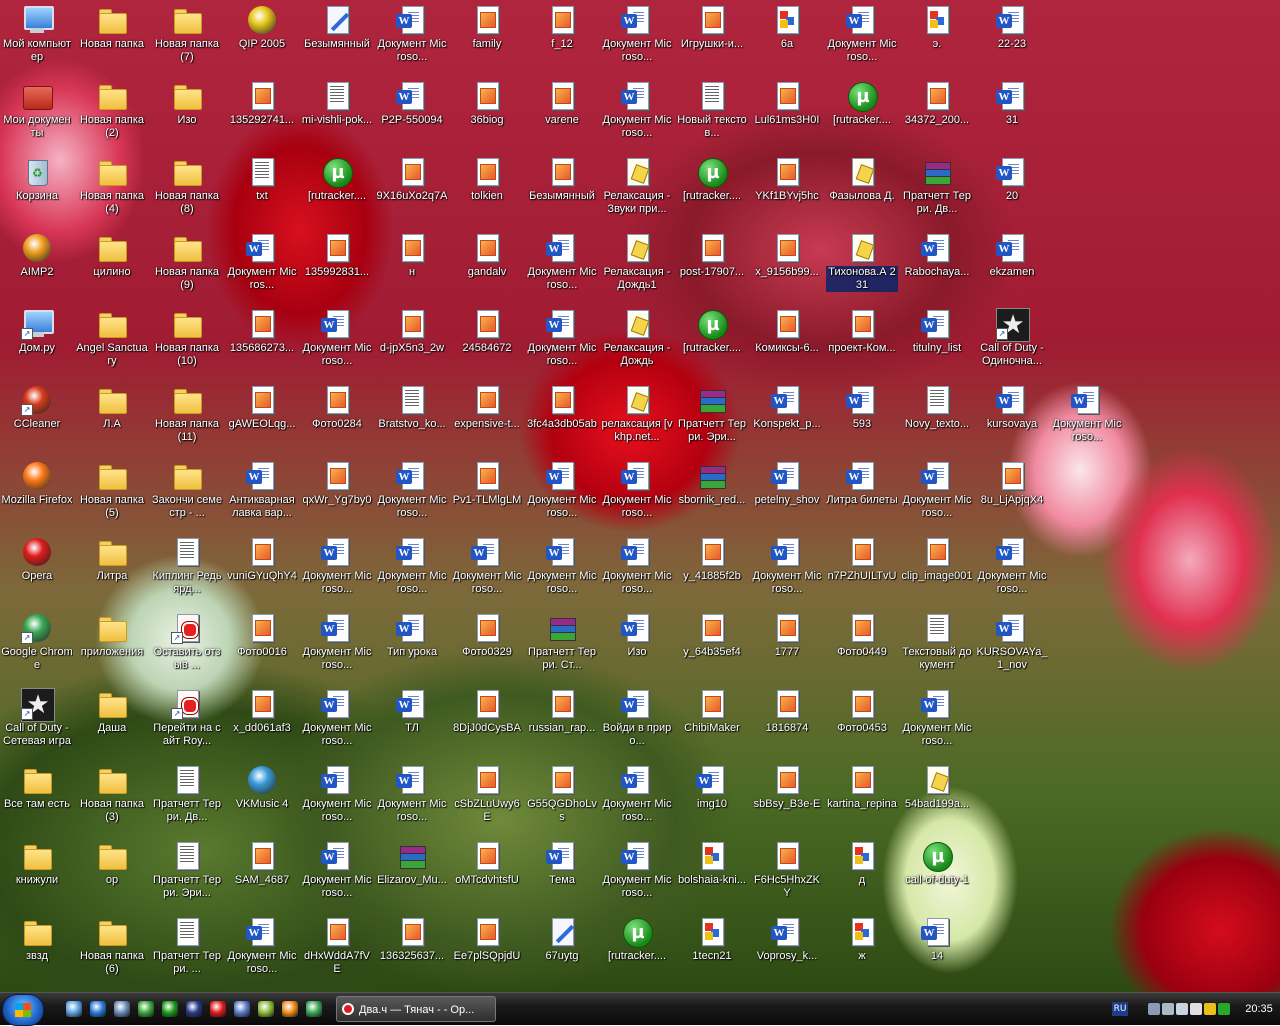 The height and width of the screenshot is (1026, 1280). I want to click on desktop-icon: Opera, so click(37, 570).